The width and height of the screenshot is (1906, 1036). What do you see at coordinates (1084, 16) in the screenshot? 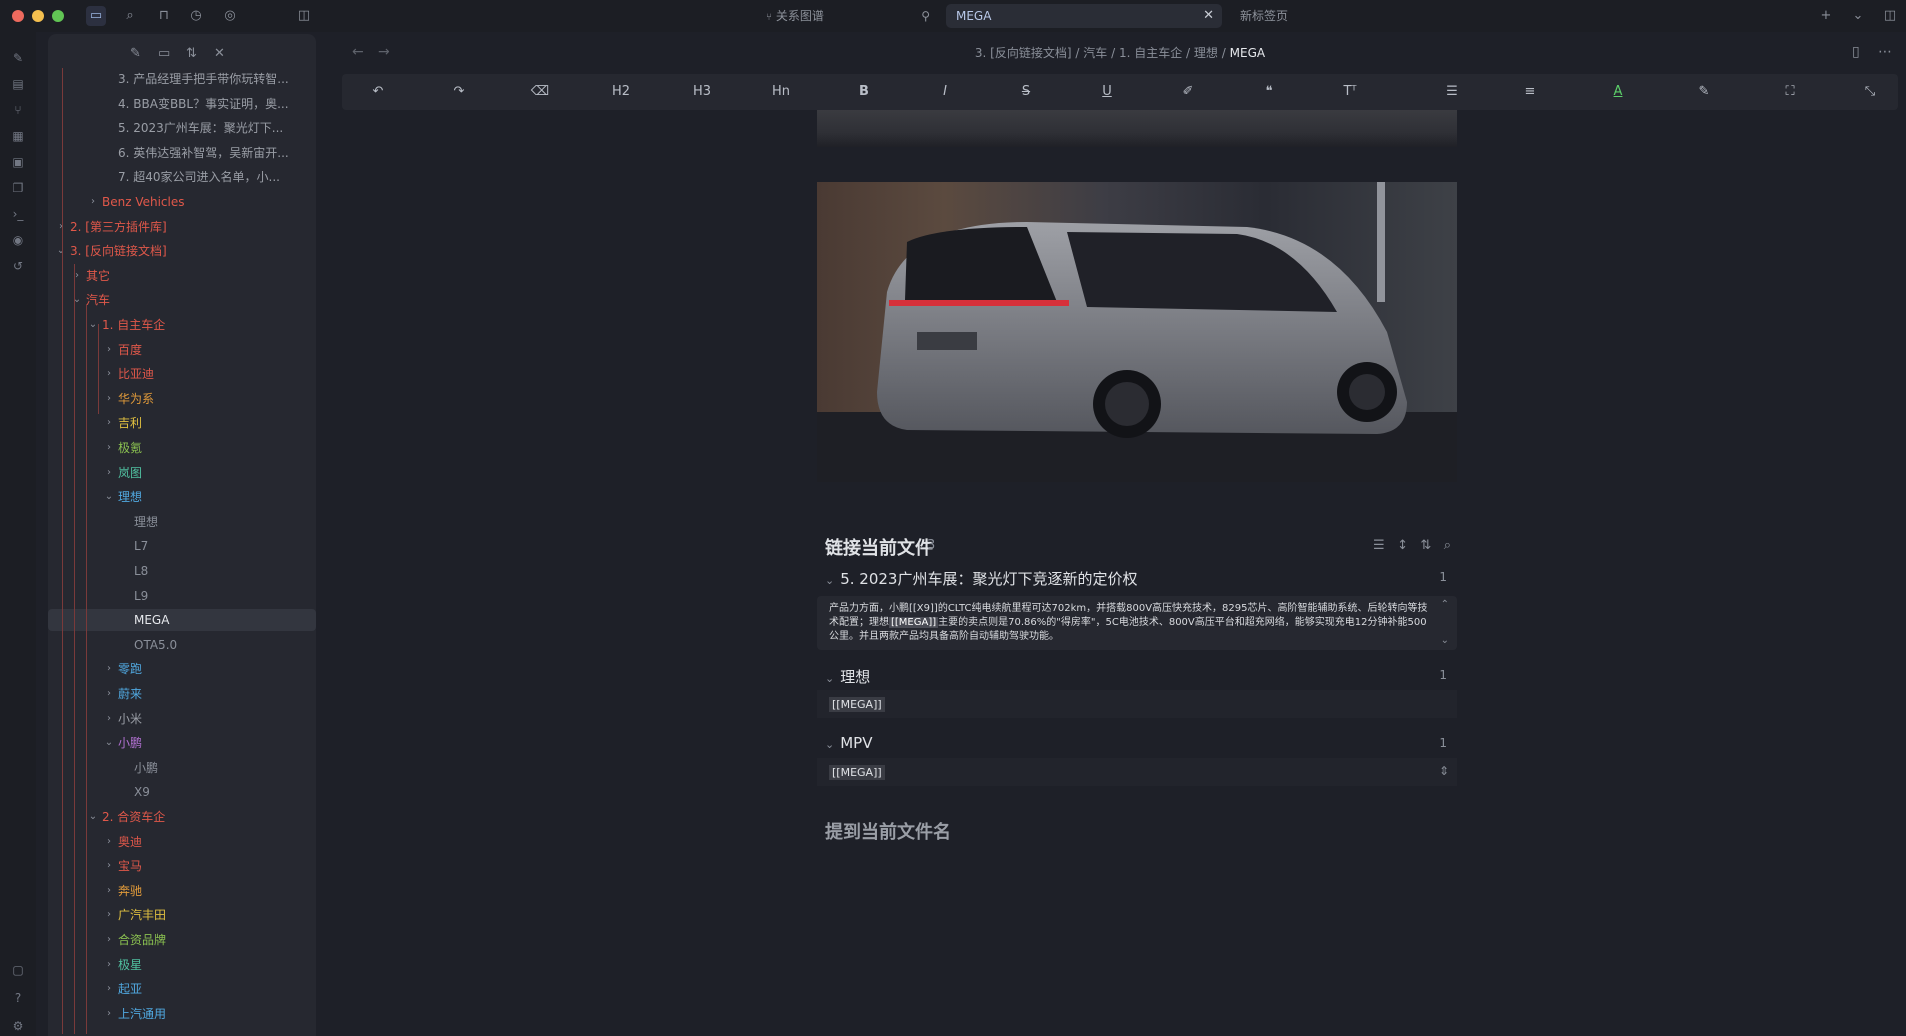
I see `tab-mega: MEGA ✕` at bounding box center [1084, 16].